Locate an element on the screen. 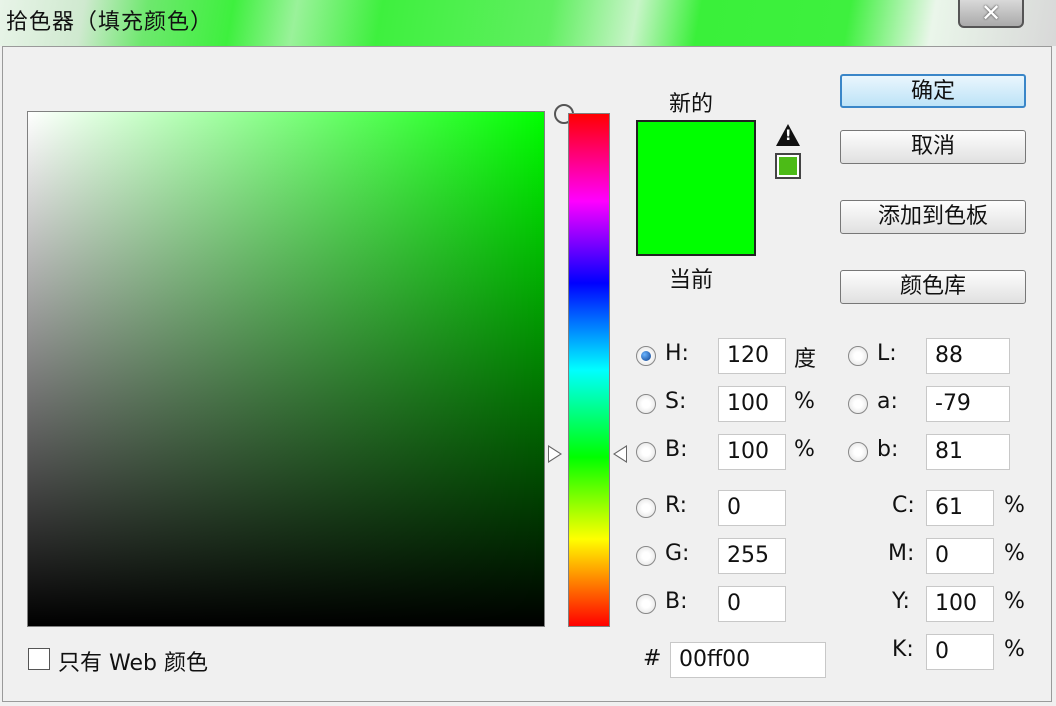 This screenshot has width=1056, height=706. brightness-radio is located at coordinates (646, 452).